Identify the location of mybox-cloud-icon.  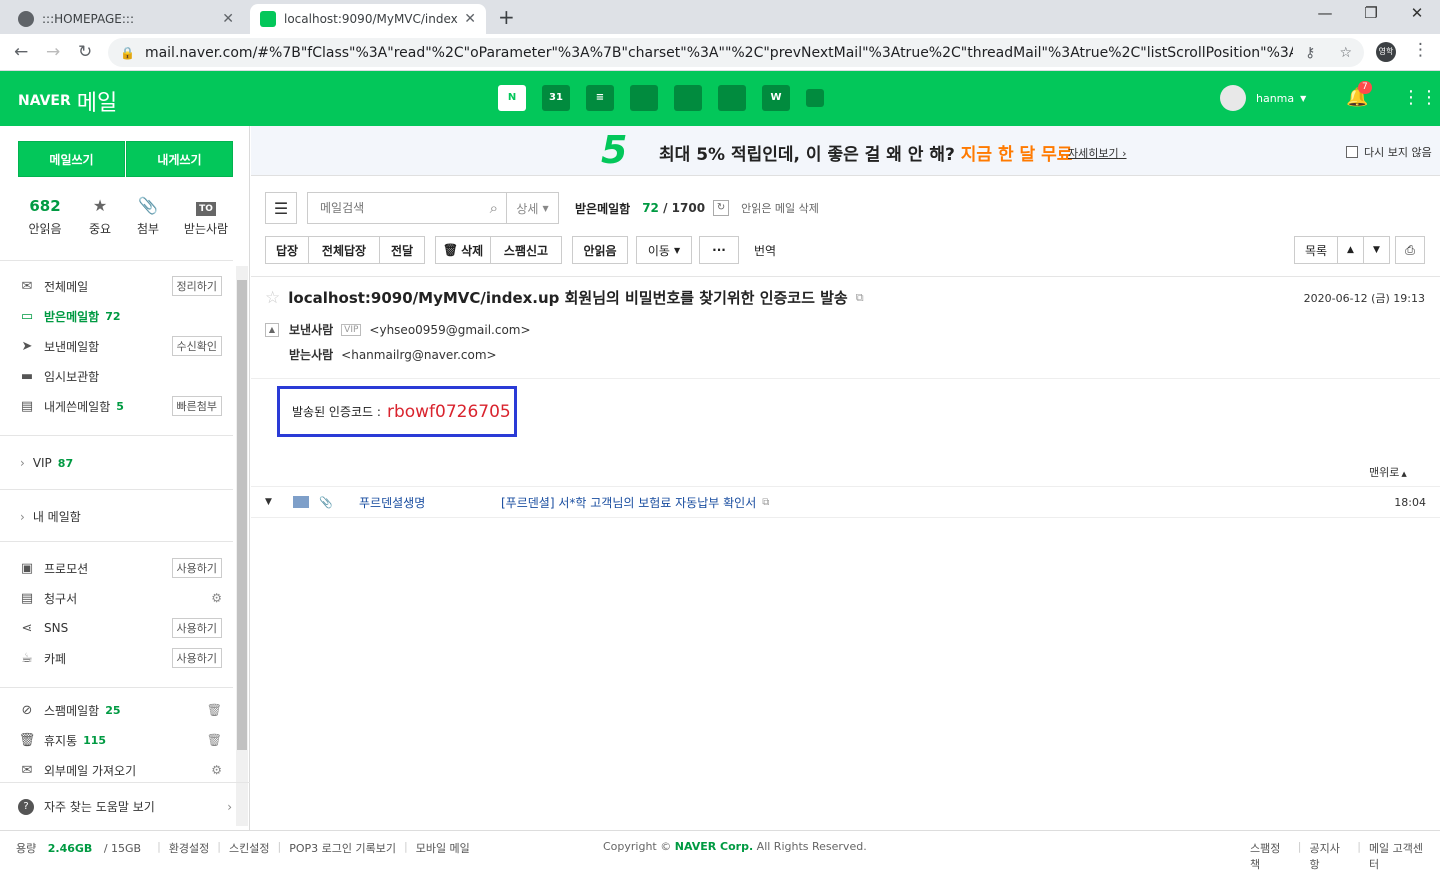
(688, 98).